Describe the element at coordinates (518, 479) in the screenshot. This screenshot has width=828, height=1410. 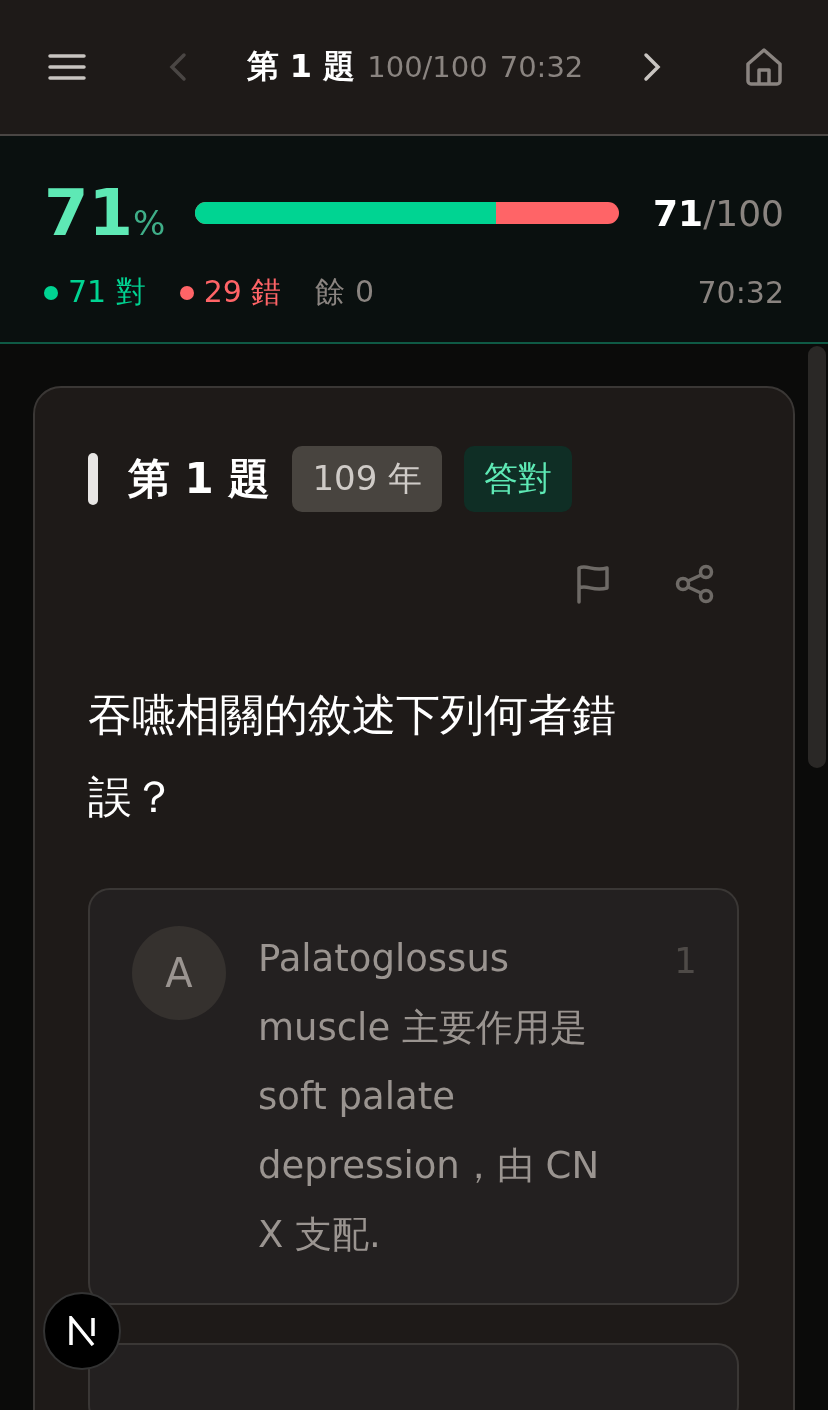
I see `result-tag: 答對` at that location.